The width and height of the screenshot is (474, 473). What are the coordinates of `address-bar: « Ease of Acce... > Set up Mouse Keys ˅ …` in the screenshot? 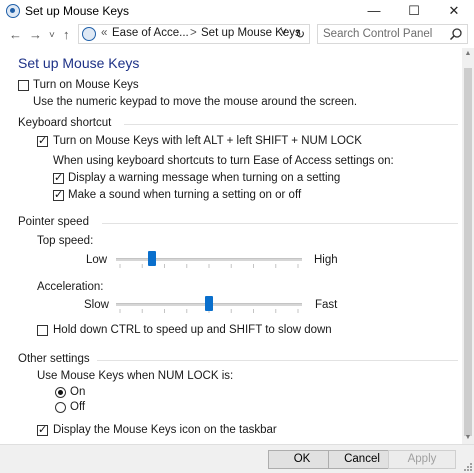 It's located at (194, 34).